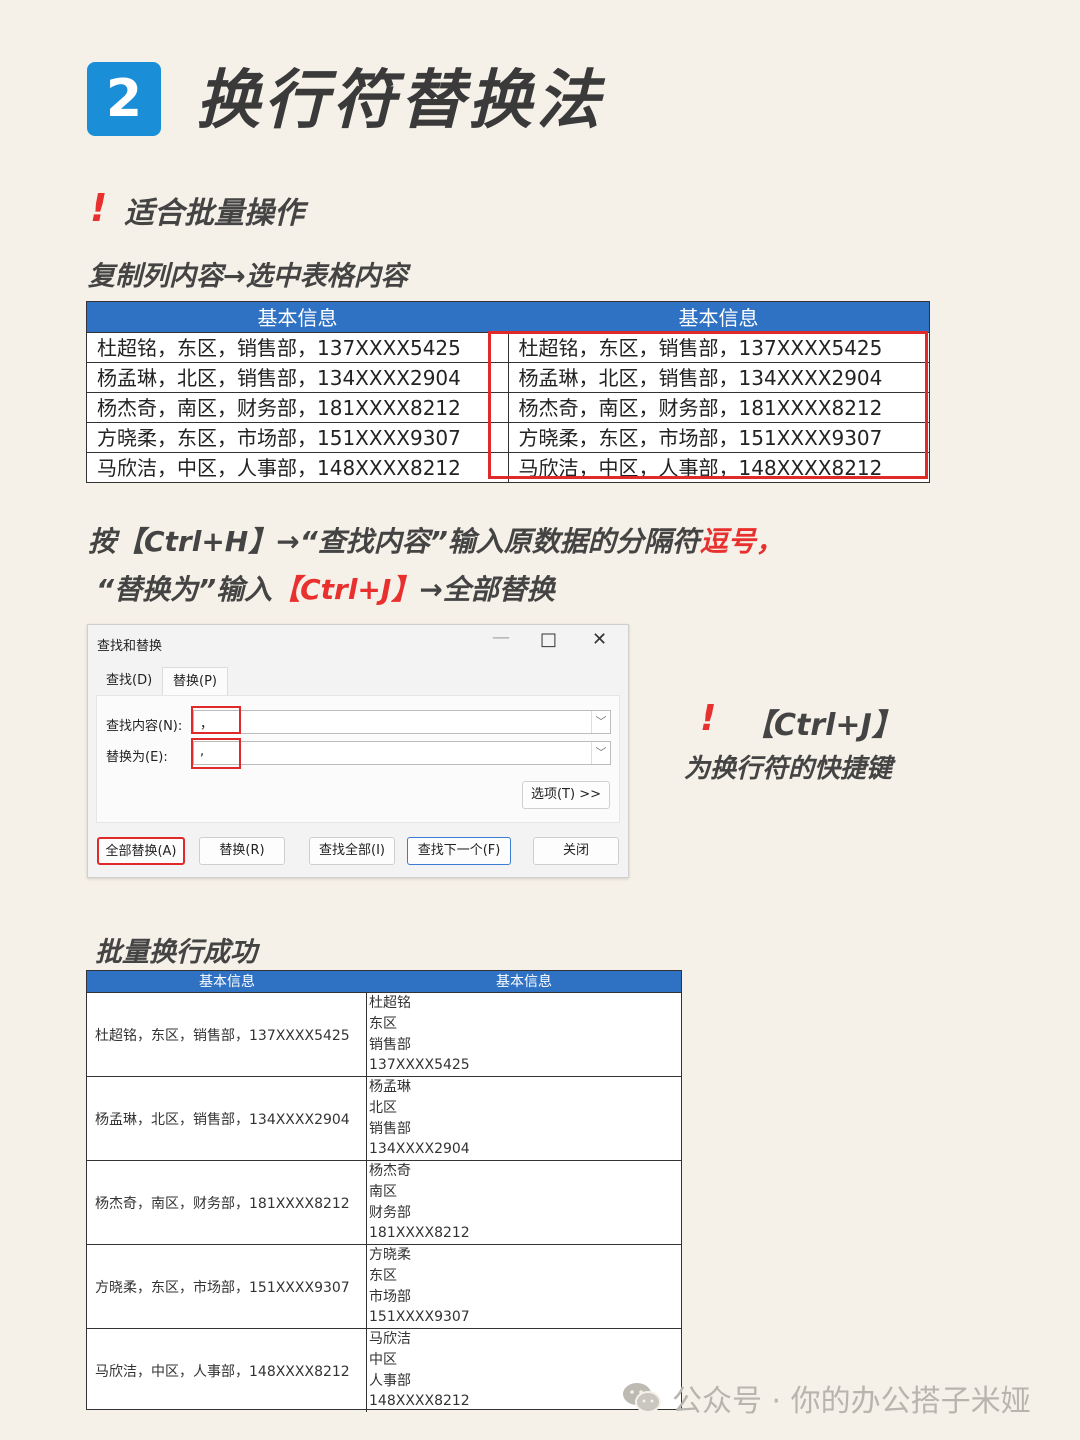 This screenshot has width=1080, height=1440. Describe the element at coordinates (383, 1107) in the screenshot. I see `cell-line: 北区` at that location.